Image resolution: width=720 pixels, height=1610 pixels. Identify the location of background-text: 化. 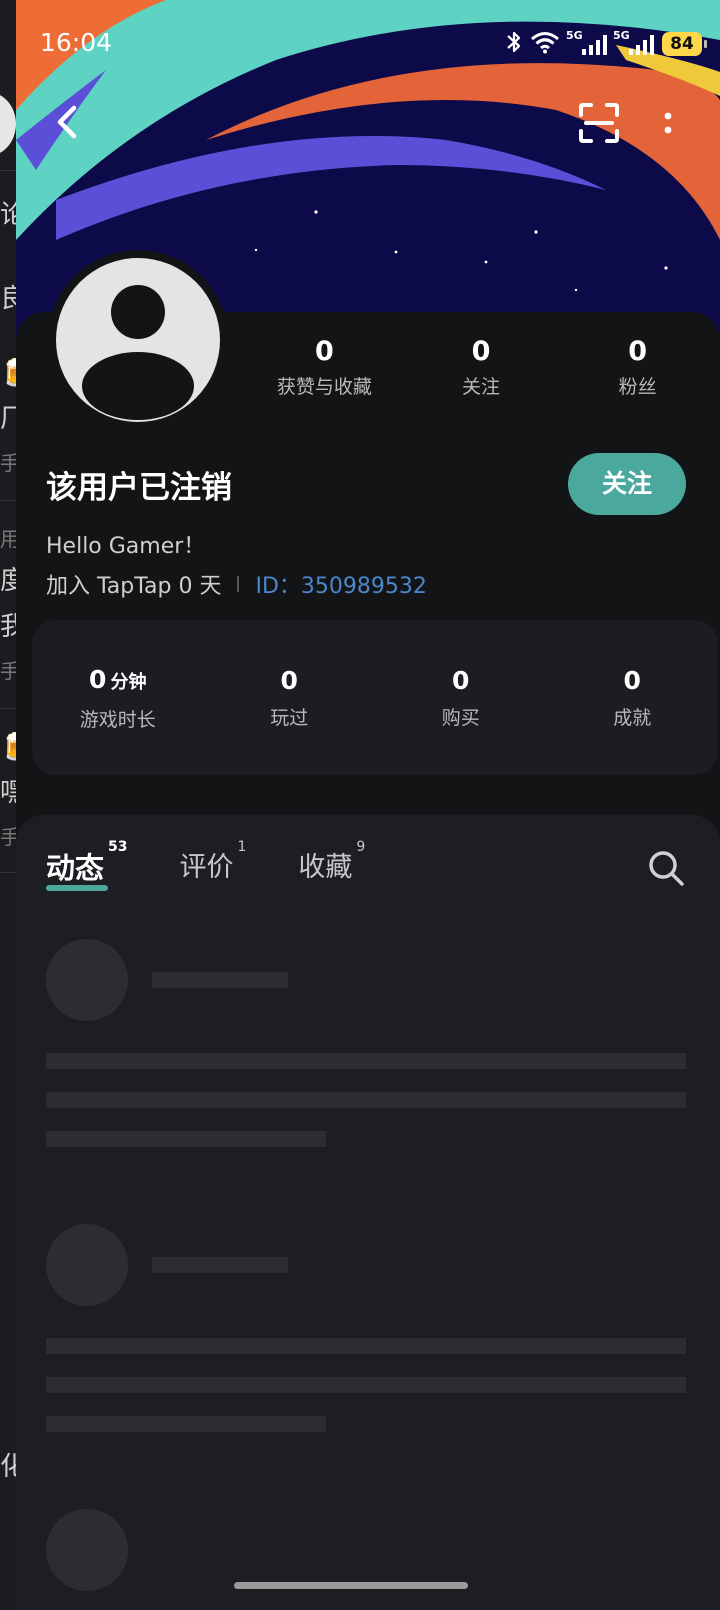
(8, 1467).